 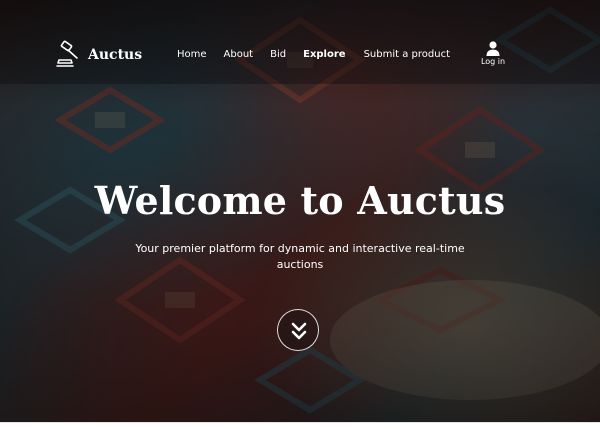 I want to click on nav-about-link: About, so click(x=239, y=54).